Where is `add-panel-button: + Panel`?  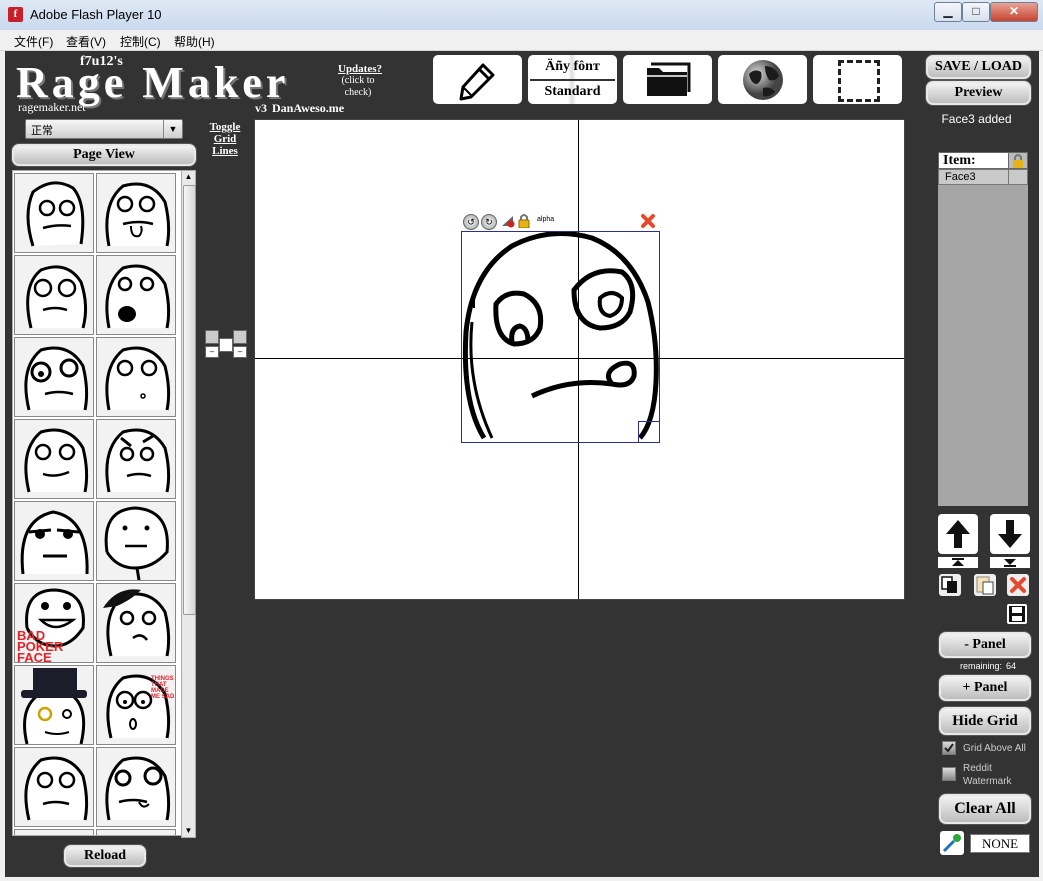
add-panel-button: + Panel is located at coordinates (985, 688).